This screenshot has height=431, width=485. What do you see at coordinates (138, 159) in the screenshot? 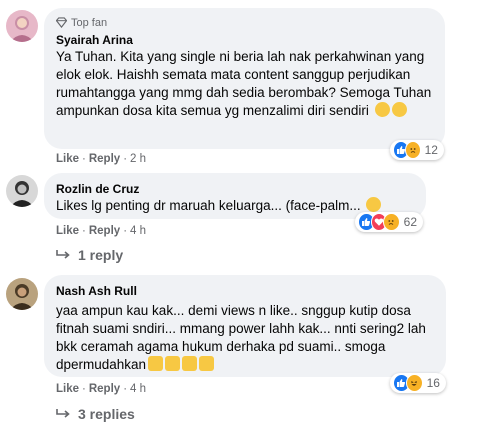
I see `comment-time: 2 h` at bounding box center [138, 159].